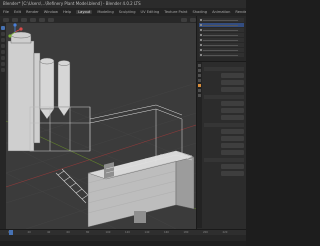 This screenshot has height=246, width=320. I want to click on scale-tool-icon, so click(3, 52).